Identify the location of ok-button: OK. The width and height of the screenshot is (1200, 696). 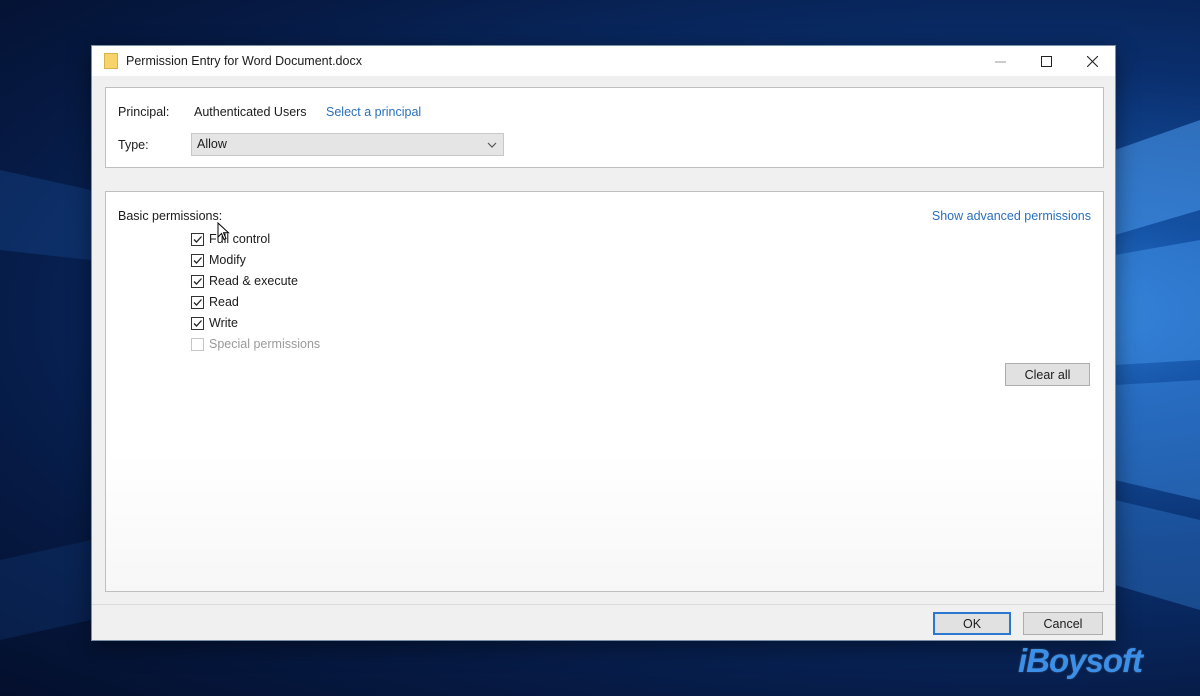
(972, 623).